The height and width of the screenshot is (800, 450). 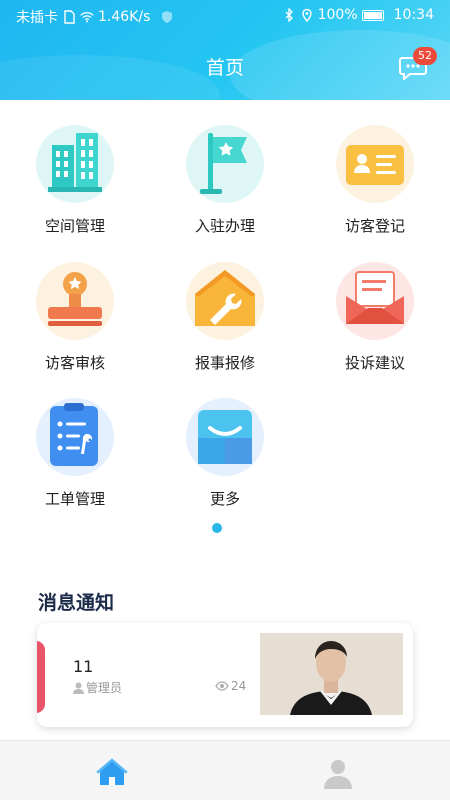 I want to click on carrier-text: 未插卡, so click(x=37, y=18).